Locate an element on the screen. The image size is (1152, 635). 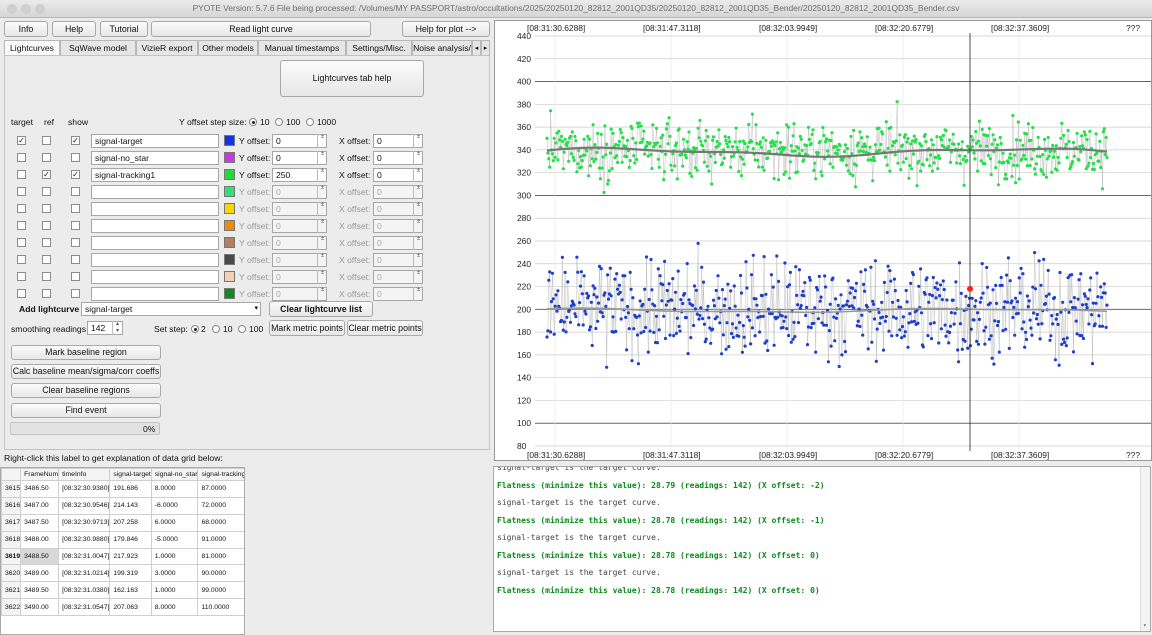
y-step-10-radio is located at coordinates (253, 122).